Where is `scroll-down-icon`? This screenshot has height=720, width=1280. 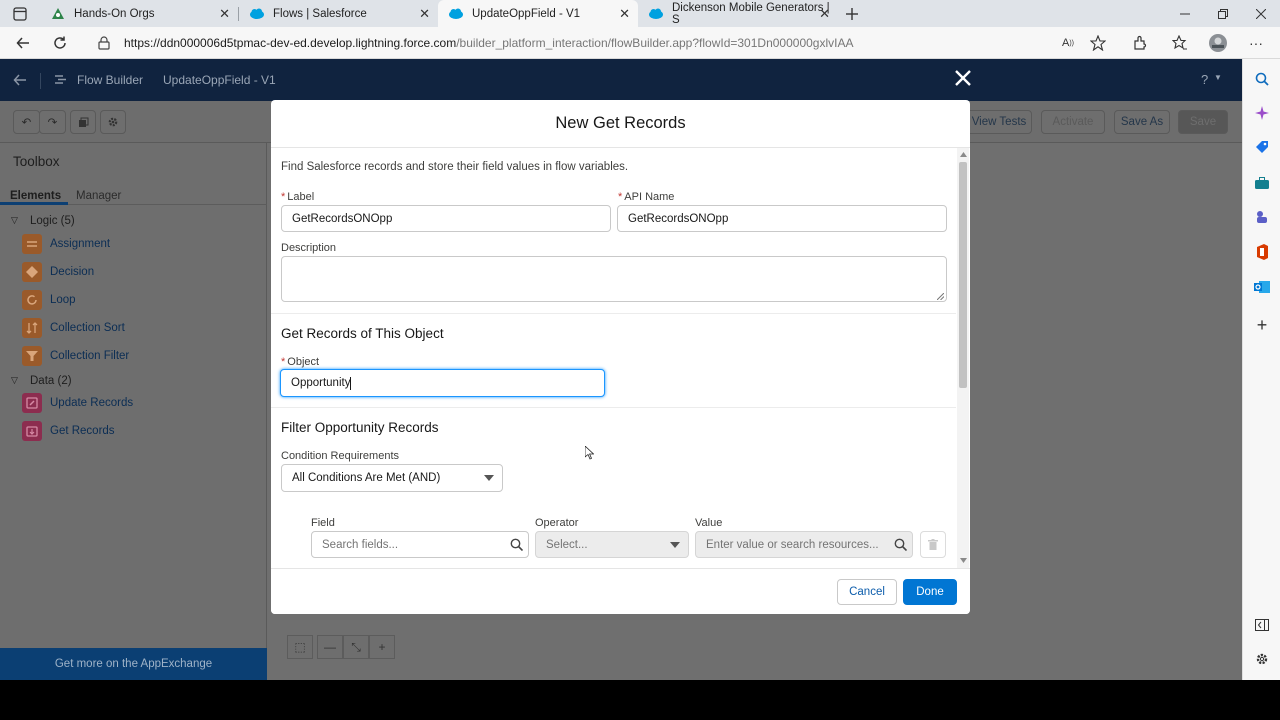 scroll-down-icon is located at coordinates (963, 560).